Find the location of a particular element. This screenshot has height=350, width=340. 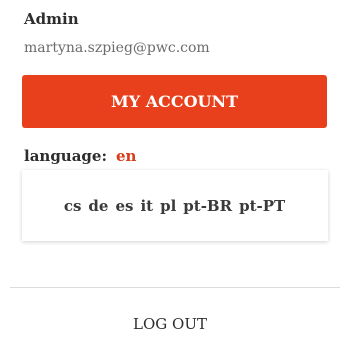

language-row: language: en is located at coordinates (80, 156).